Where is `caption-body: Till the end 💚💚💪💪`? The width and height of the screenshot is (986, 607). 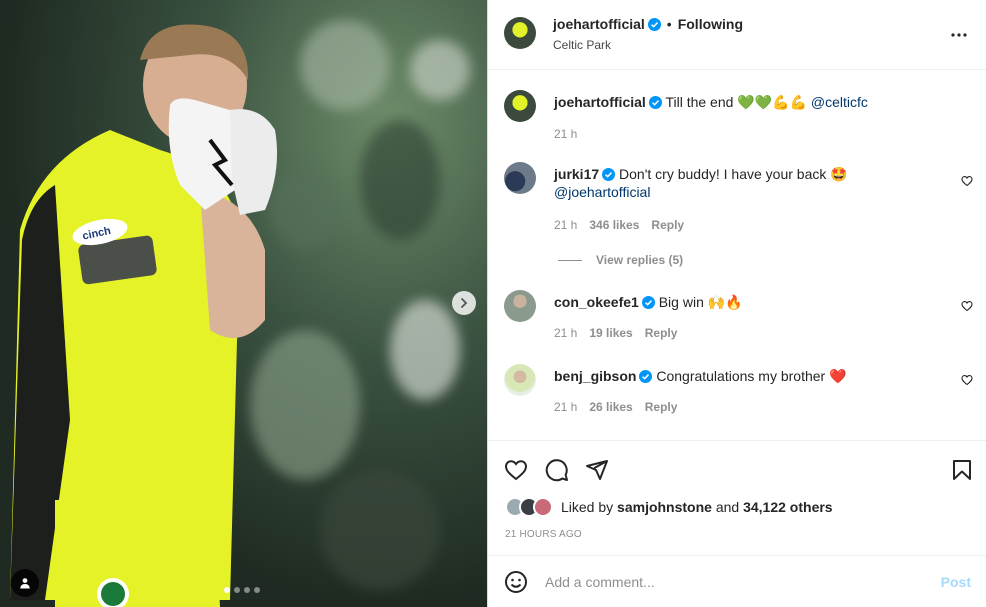 caption-body: Till the end 💚💚💪💪 is located at coordinates (736, 102).